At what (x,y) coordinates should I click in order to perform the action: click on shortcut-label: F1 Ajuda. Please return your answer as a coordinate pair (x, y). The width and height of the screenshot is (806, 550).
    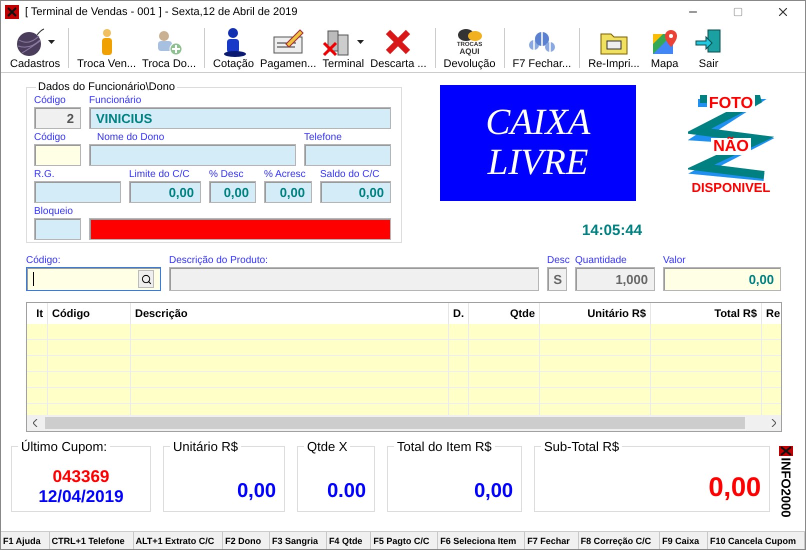
    Looking at the image, I should click on (25, 540).